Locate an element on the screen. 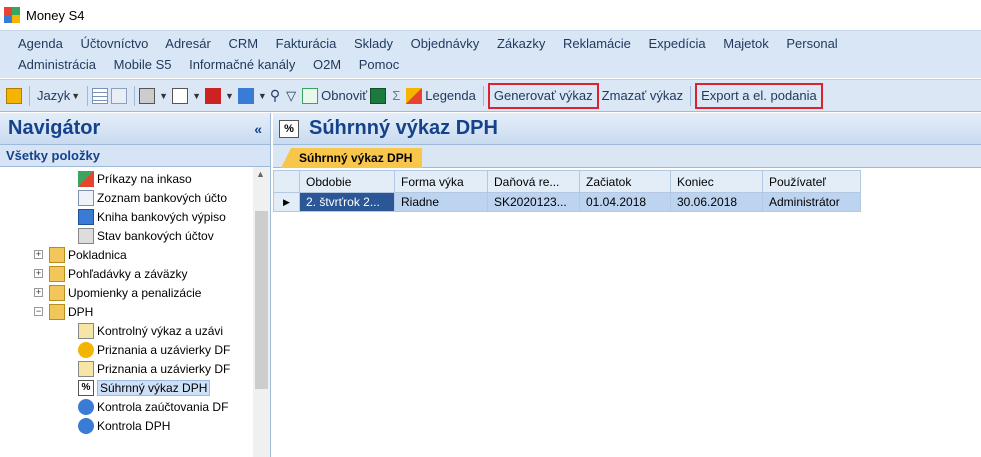 The height and width of the screenshot is (457, 981). row-indicator-icon: ▶ is located at coordinates (286, 202).